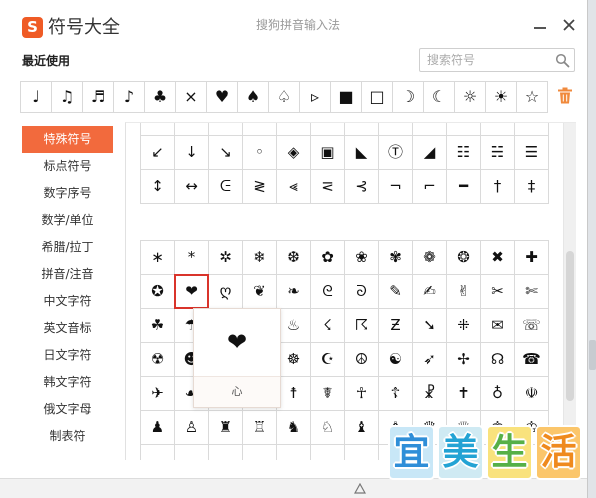  What do you see at coordinates (67, 328) in the screenshot?
I see `category-item: 英文音标` at bounding box center [67, 328].